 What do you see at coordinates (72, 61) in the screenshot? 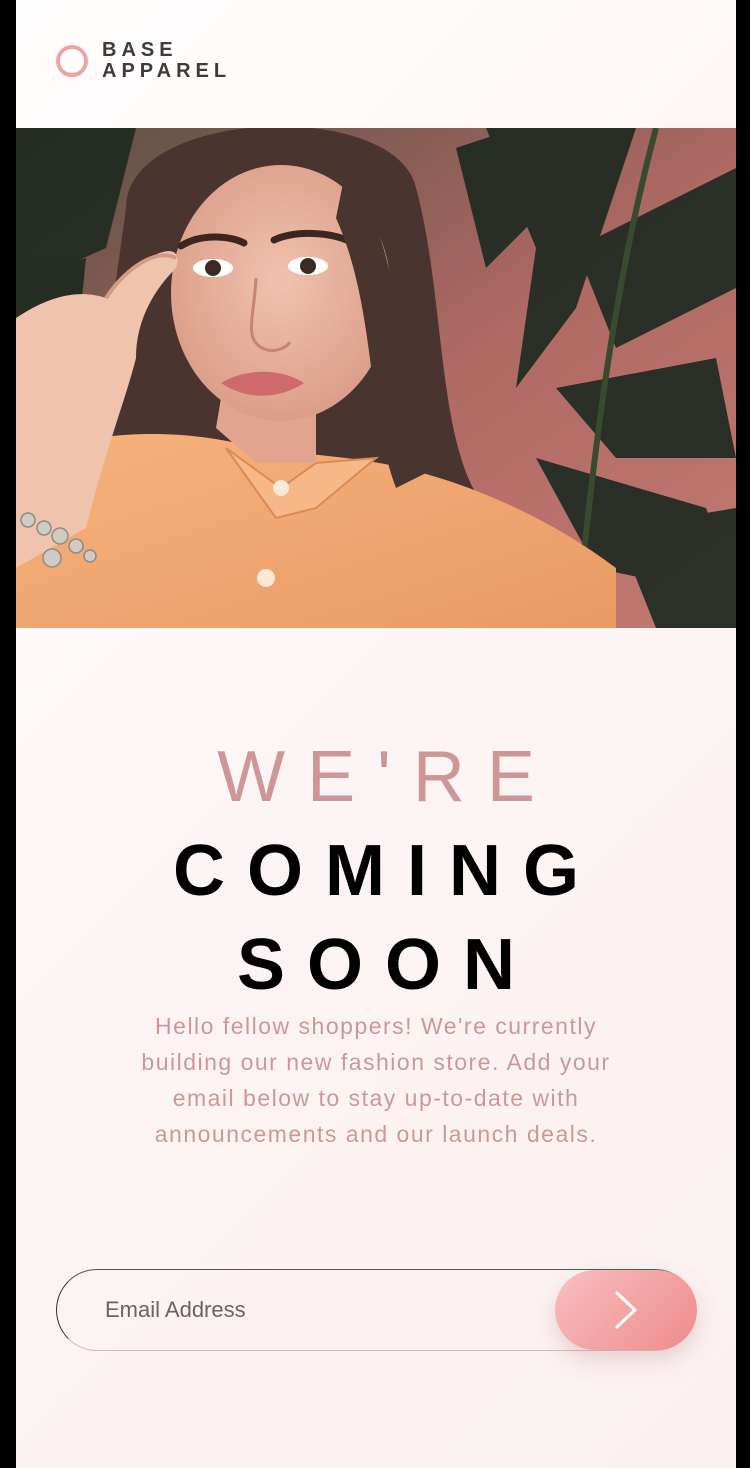
I see `logo-circle-icon` at bounding box center [72, 61].